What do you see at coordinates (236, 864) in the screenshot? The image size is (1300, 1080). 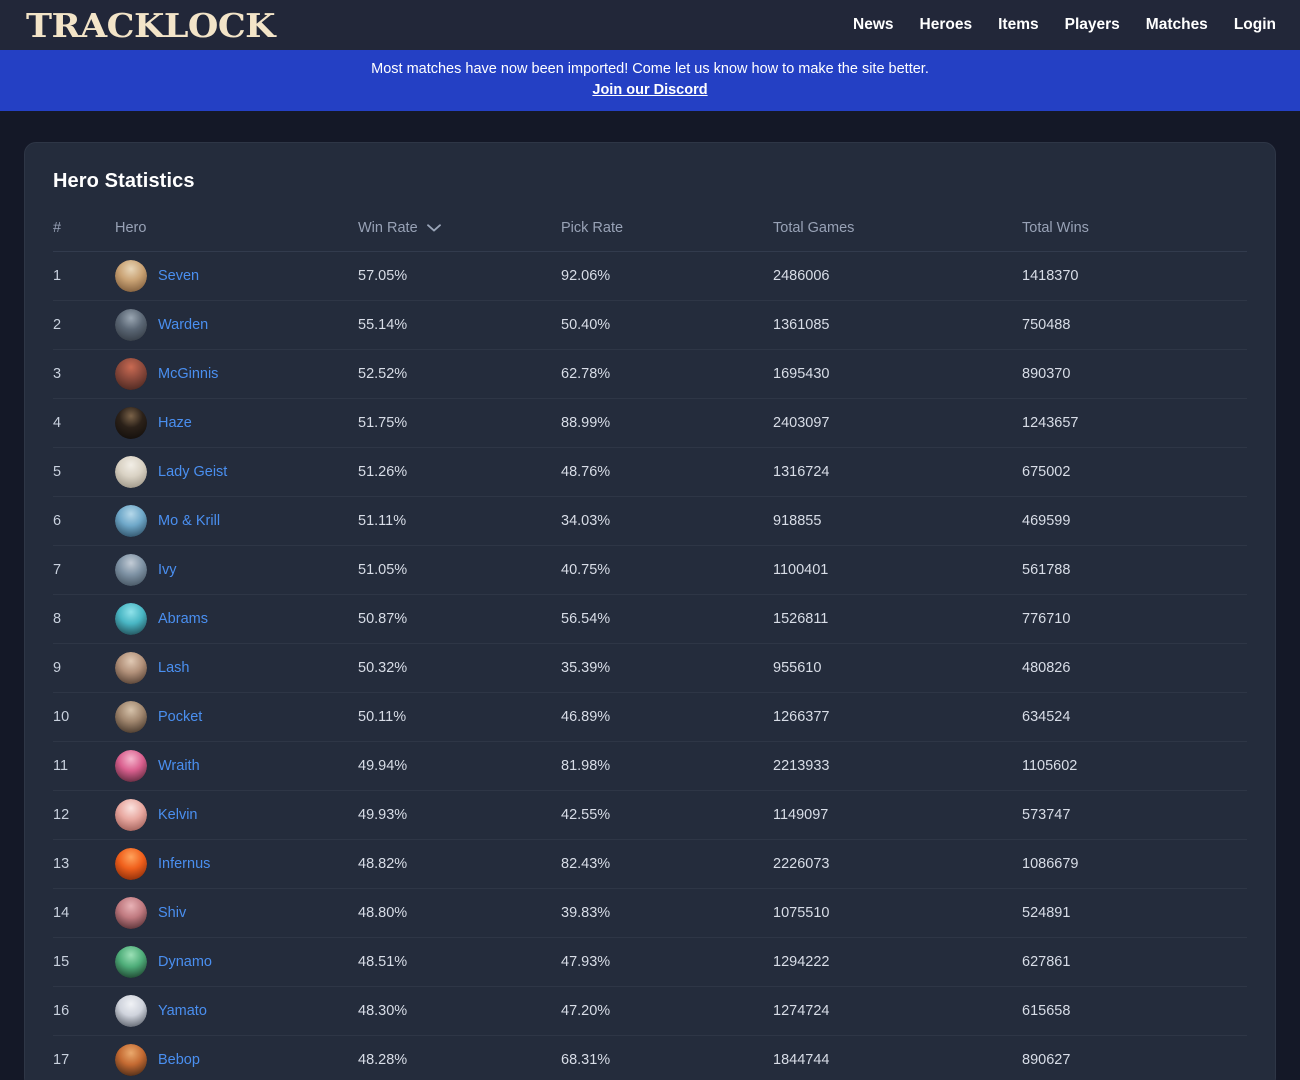 I see `cell-hero: Infernus` at bounding box center [236, 864].